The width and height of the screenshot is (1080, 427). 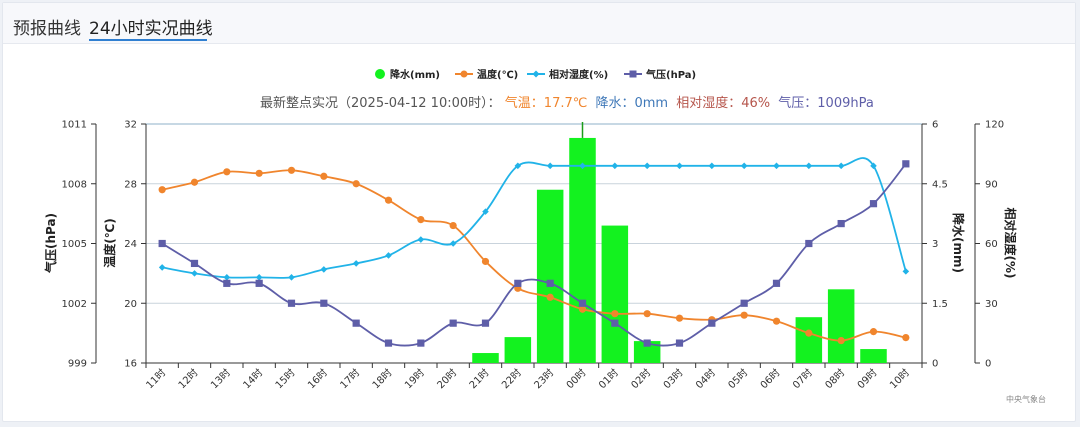 I want to click on x-tick-label: 00时, so click(x=576, y=379).